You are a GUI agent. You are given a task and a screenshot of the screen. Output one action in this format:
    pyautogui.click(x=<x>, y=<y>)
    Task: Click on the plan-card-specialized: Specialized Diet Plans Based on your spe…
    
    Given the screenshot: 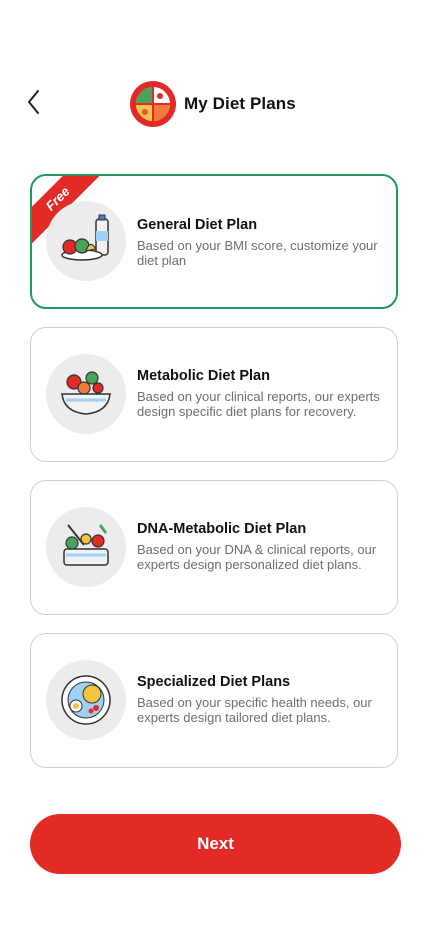 What is the action you would take?
    pyautogui.click(x=214, y=700)
    